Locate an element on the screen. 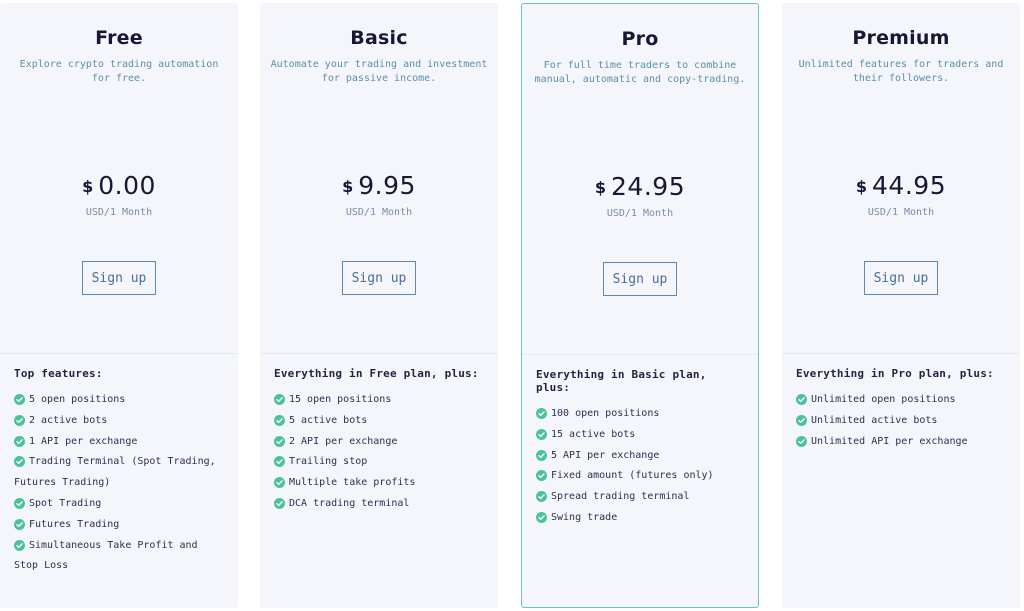 The image size is (1024, 611). features-title: Everything in Pro plan, plus: is located at coordinates (895, 373).